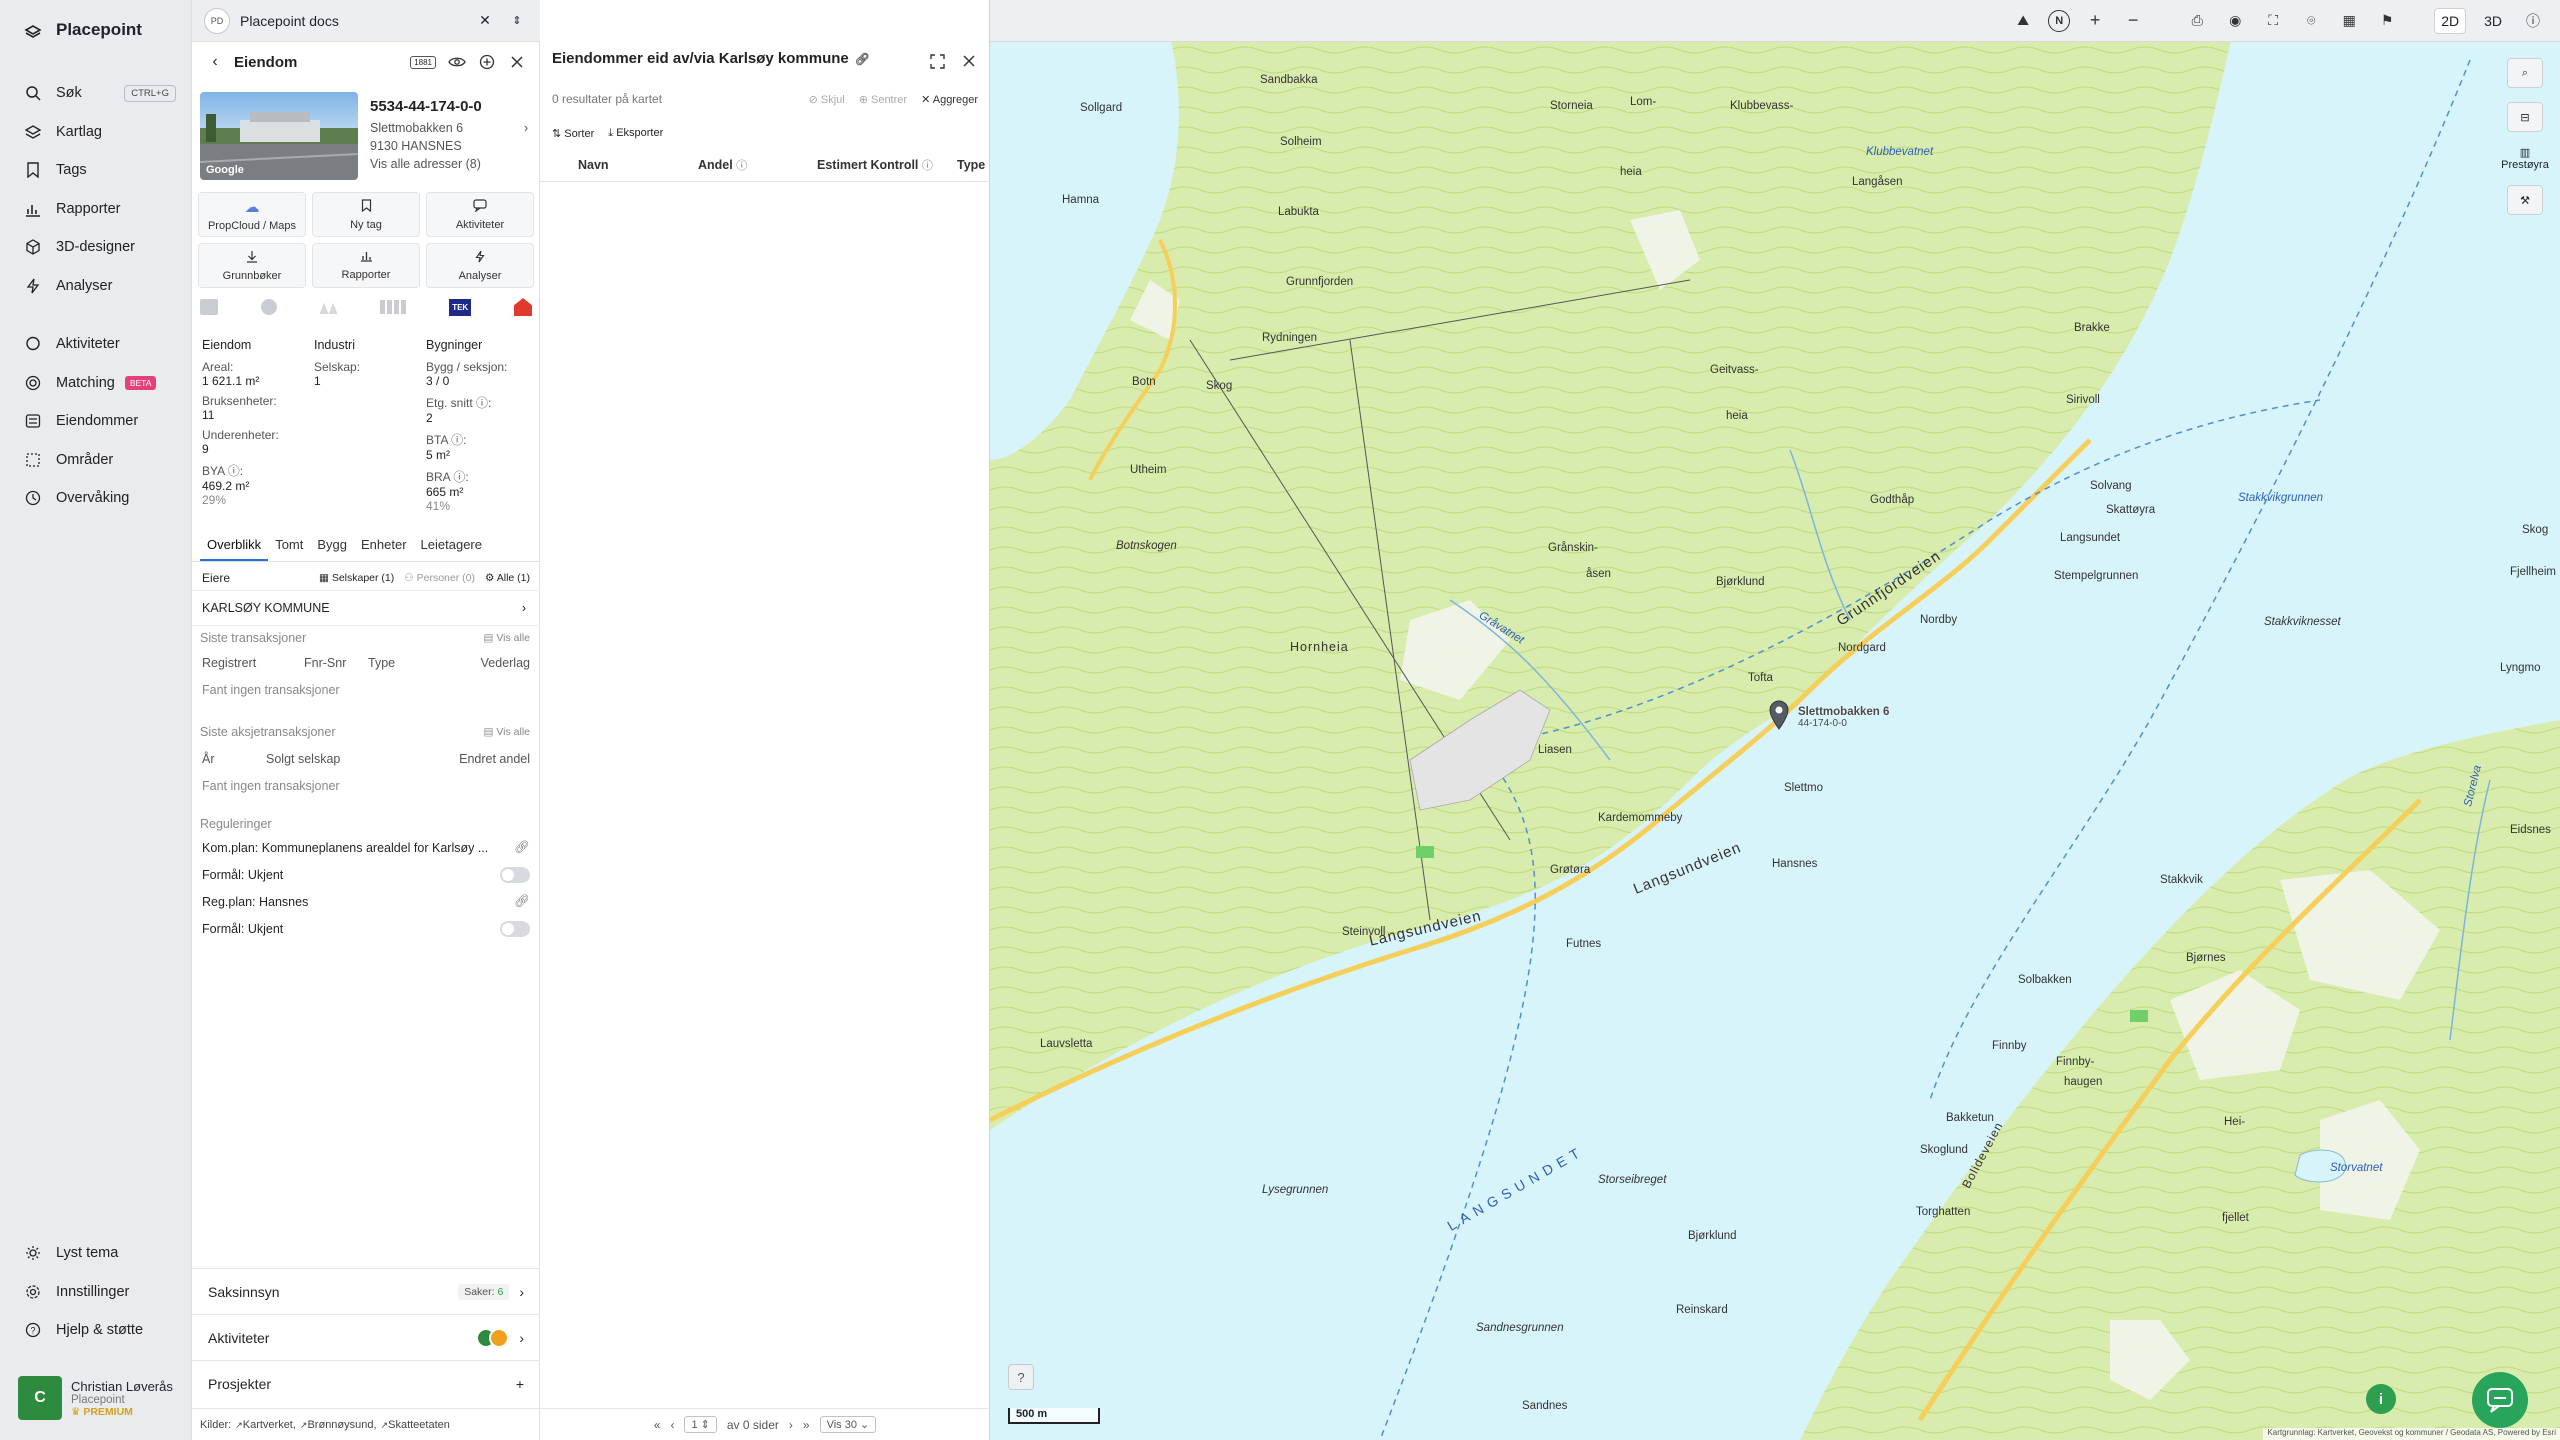  Describe the element at coordinates (328, 308) in the screenshot. I see `plant-badge-icon` at that location.